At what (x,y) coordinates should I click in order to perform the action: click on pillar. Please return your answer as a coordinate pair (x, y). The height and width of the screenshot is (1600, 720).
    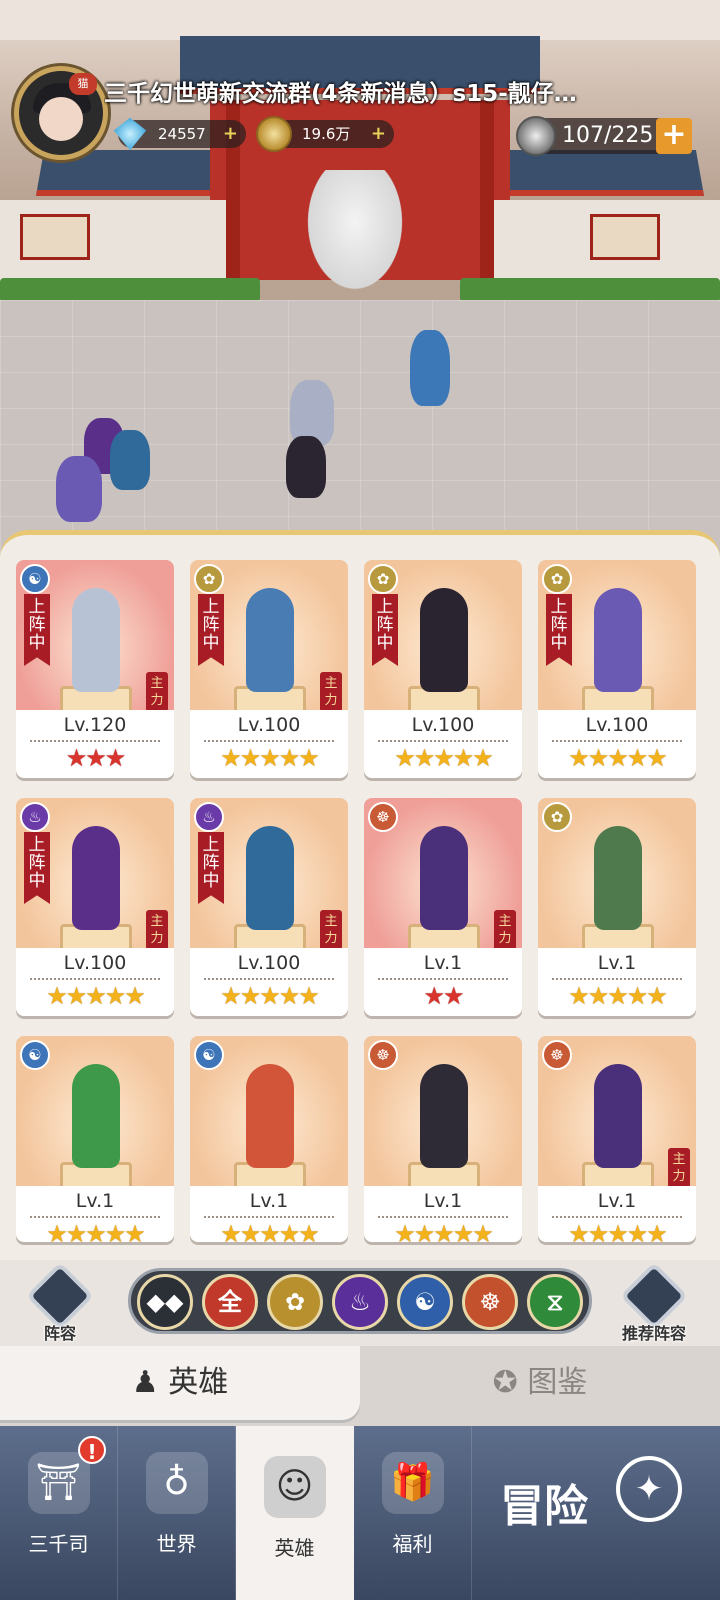
    Looking at the image, I should click on (487, 190).